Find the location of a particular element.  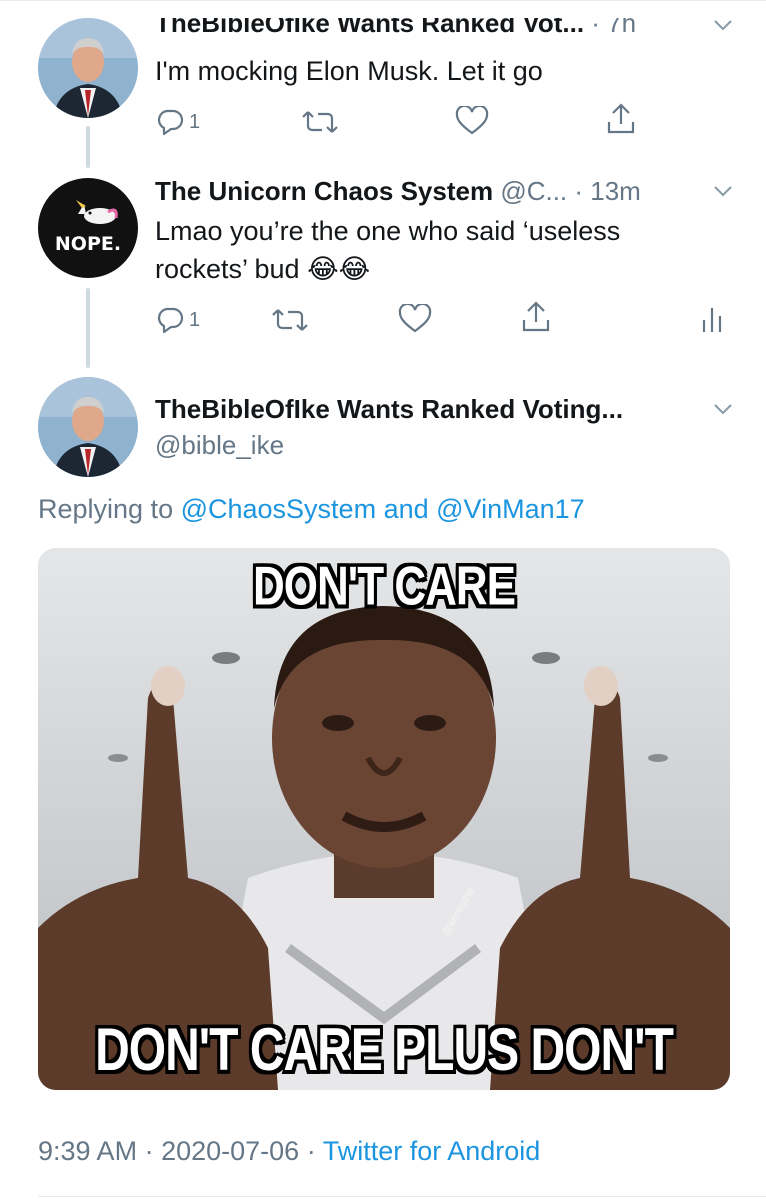

tweet-header: The Unicorn Chaos System @C... · 13m is located at coordinates (398, 191).